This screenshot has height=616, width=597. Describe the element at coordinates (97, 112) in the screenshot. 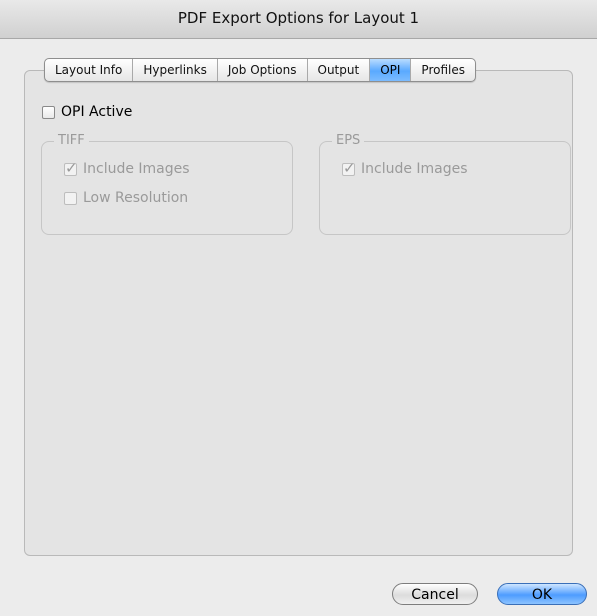

I see `opi-active-label: OPI Active` at that location.